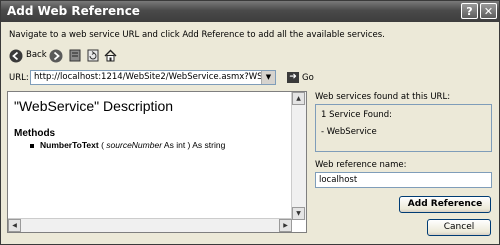 The image size is (500, 245). I want to click on services-found-label: Web services found at this URL:, so click(383, 97).